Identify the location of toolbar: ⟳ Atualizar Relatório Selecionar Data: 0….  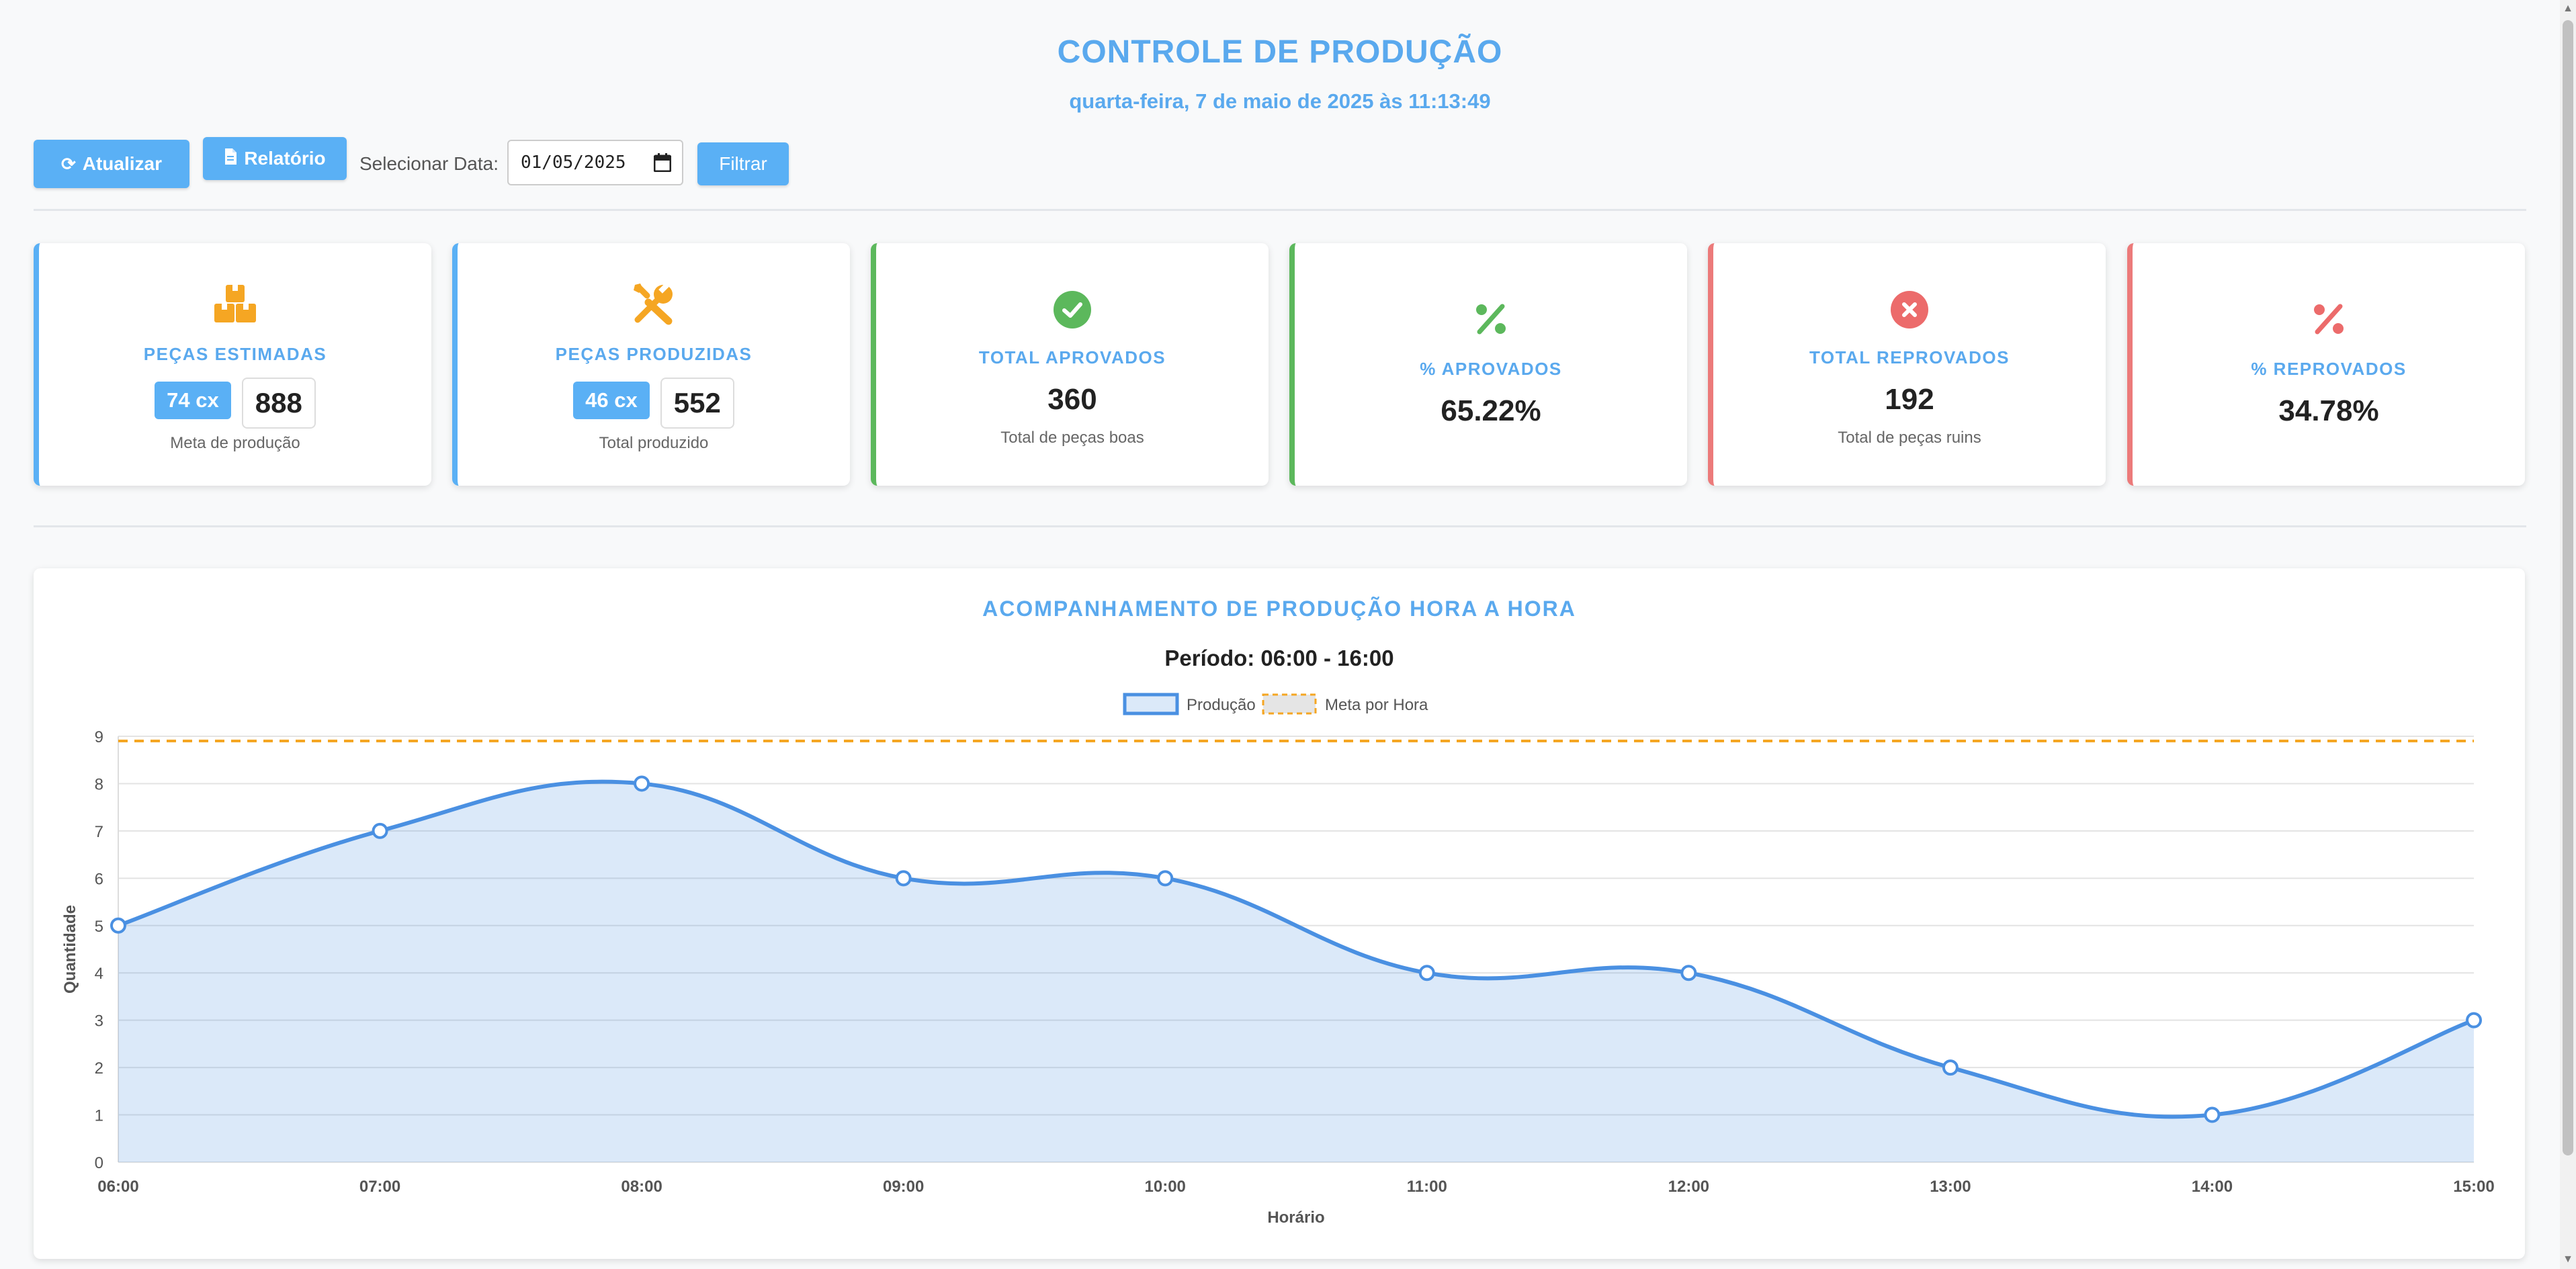
(437, 162).